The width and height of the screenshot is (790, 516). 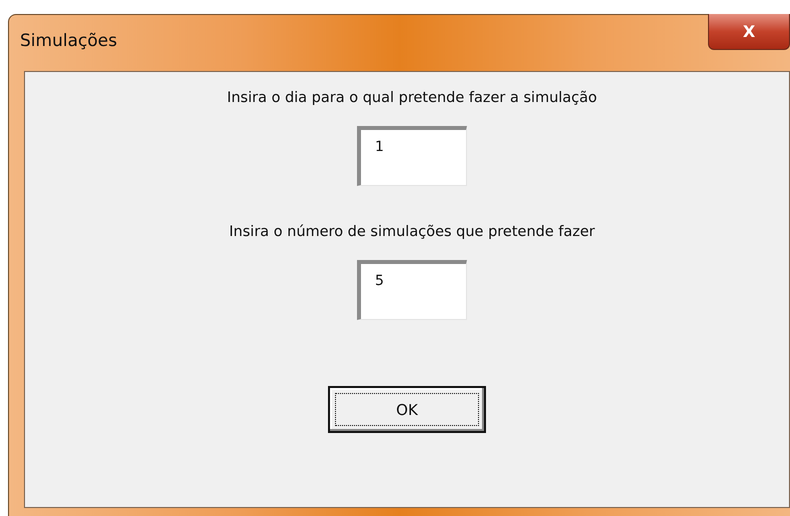 What do you see at coordinates (412, 98) in the screenshot?
I see `field-label: Insira o dia para o qual pretende fazer a simulação` at bounding box center [412, 98].